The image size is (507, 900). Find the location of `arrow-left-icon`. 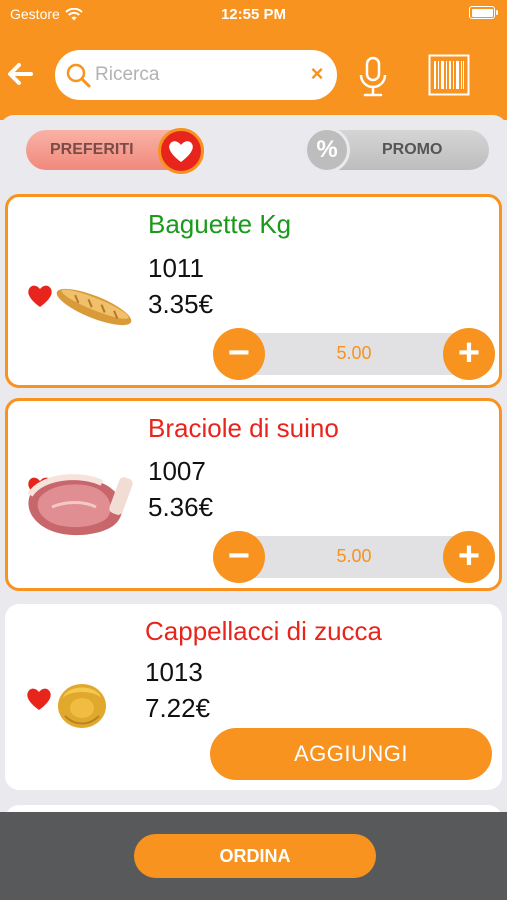

arrow-left-icon is located at coordinates (20, 74).